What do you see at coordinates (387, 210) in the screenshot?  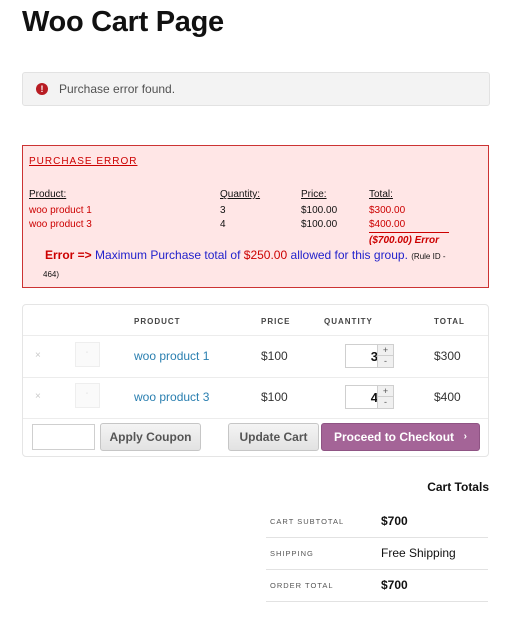 I see `error-row-total: $300.00` at bounding box center [387, 210].